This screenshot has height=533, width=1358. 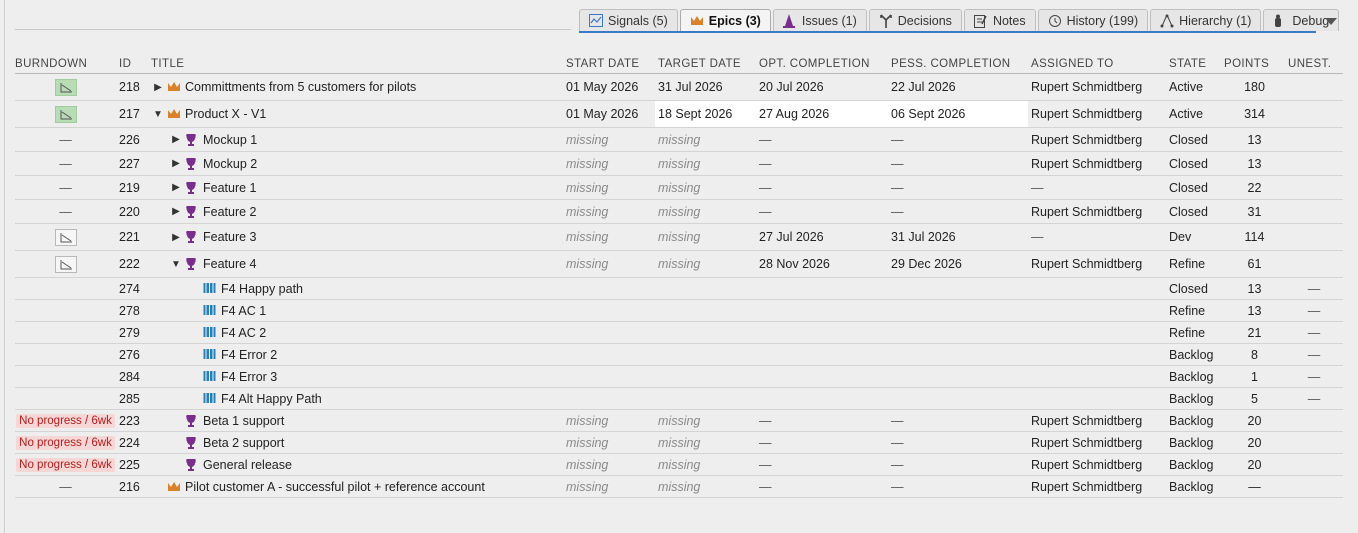 I want to click on tab-issues: Issues (1), so click(x=819, y=20).